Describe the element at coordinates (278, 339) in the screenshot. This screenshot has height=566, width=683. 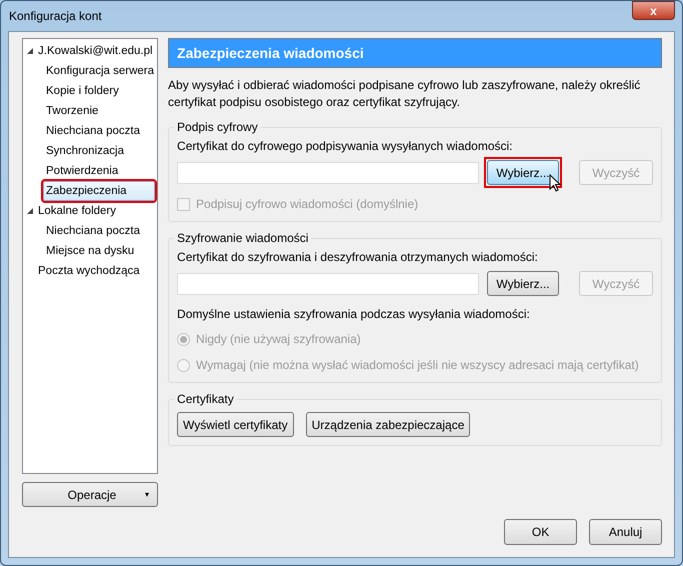
I see `radio-label: Nigdy (nie używaj szyfrowania)` at that location.